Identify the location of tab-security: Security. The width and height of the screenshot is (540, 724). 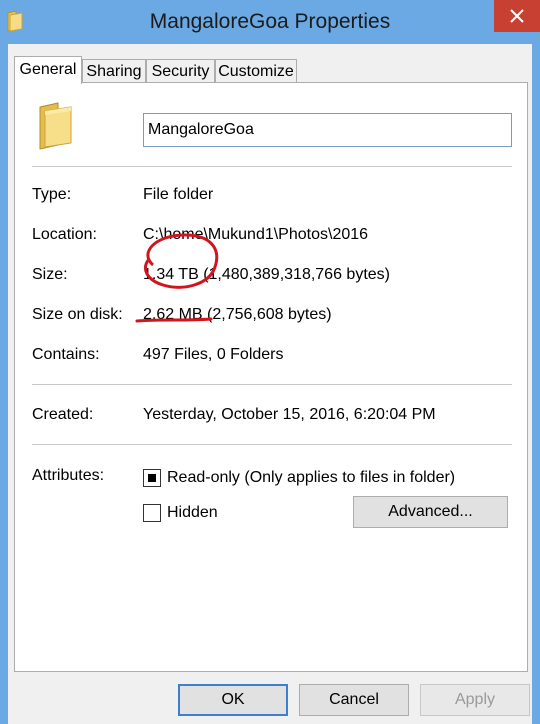
(180, 70).